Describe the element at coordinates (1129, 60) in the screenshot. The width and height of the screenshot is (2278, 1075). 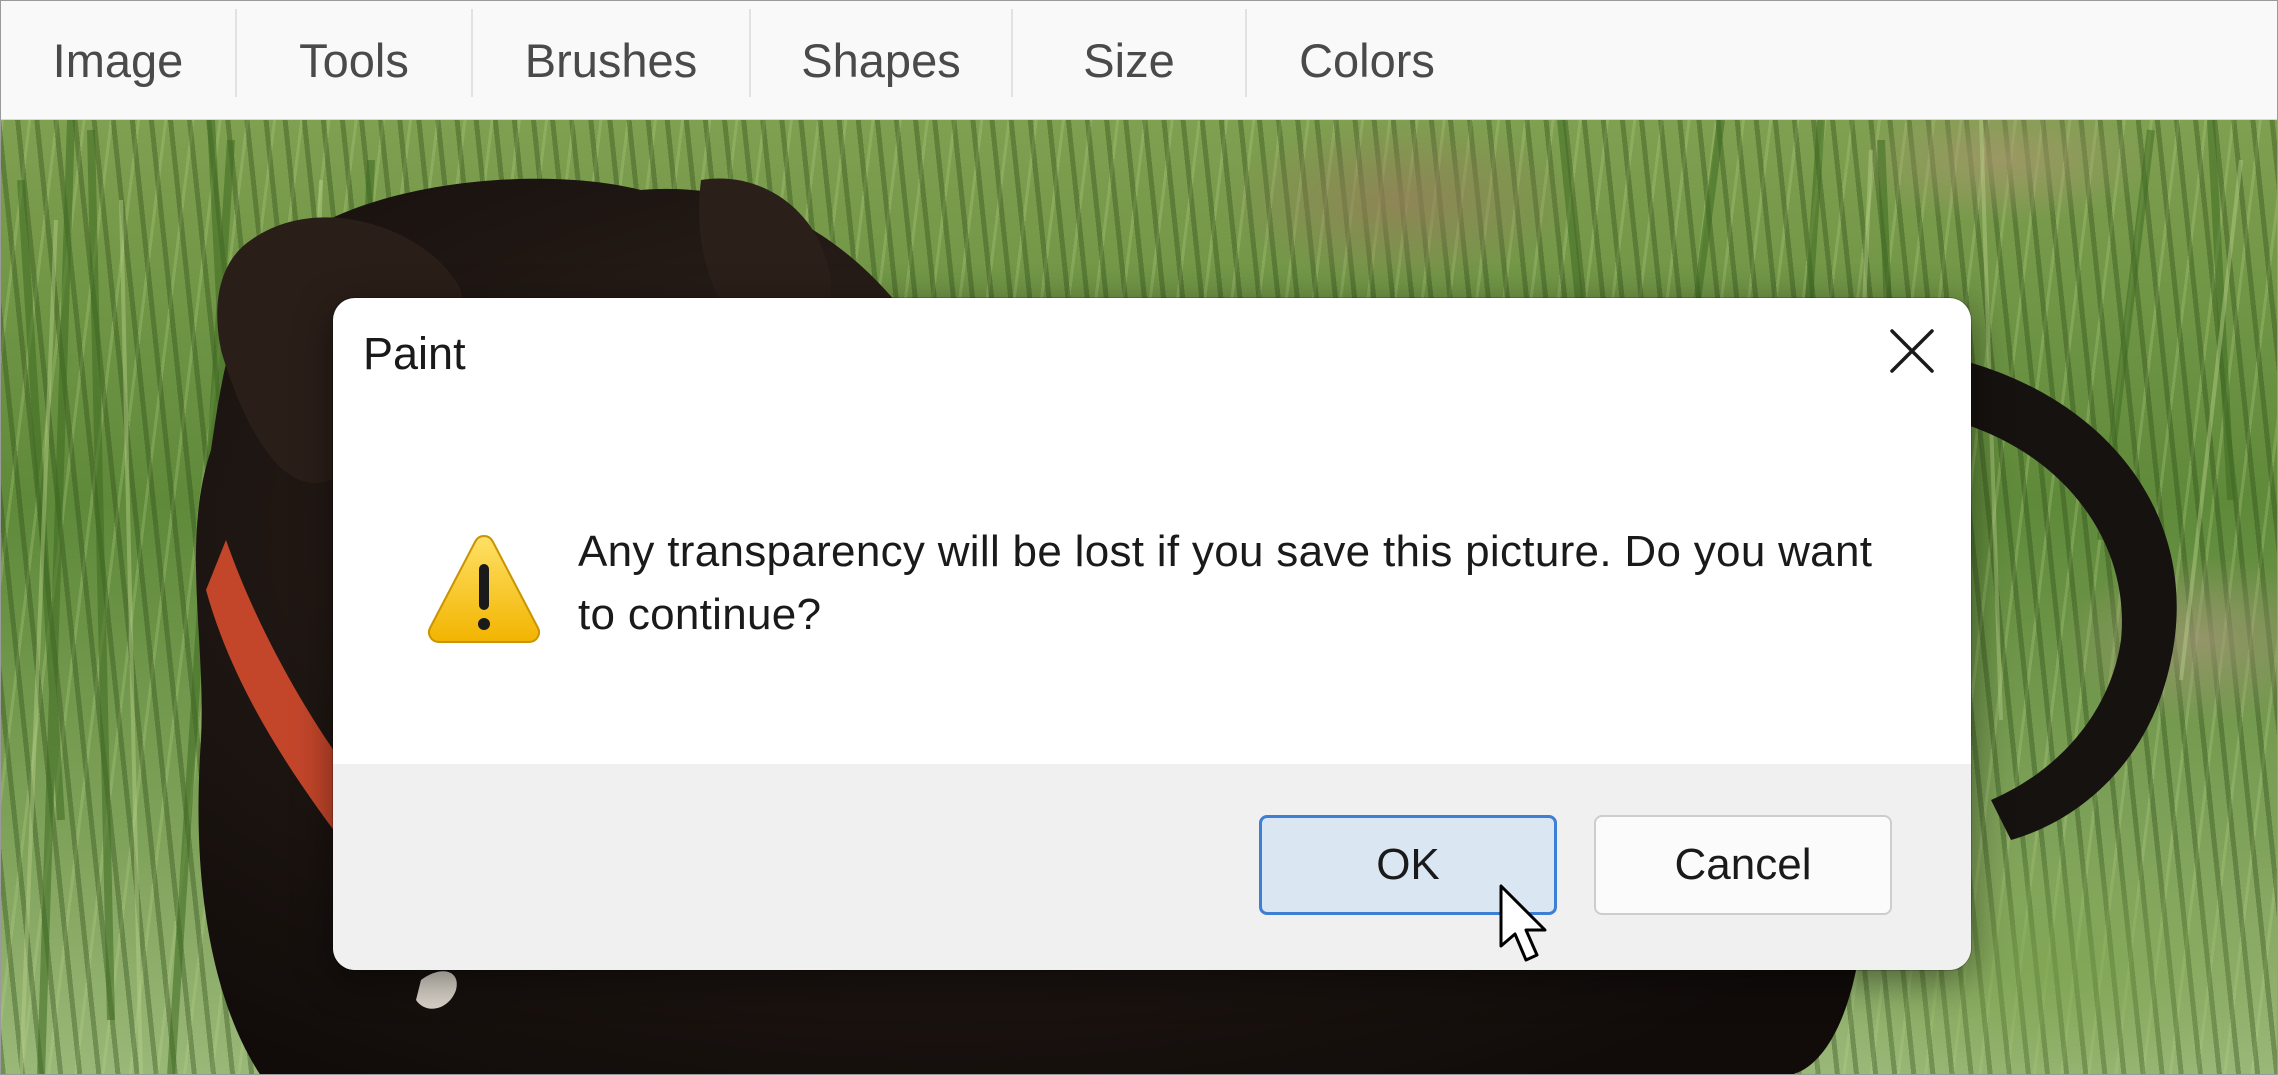
I see `menu-size: Size` at that location.